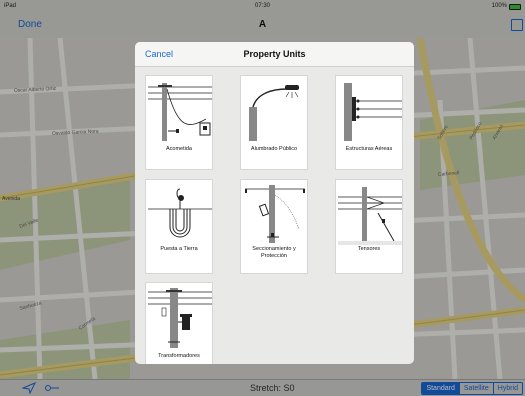  I want to click on property-unit-card-transformadores: Transformadores, so click(179, 323).